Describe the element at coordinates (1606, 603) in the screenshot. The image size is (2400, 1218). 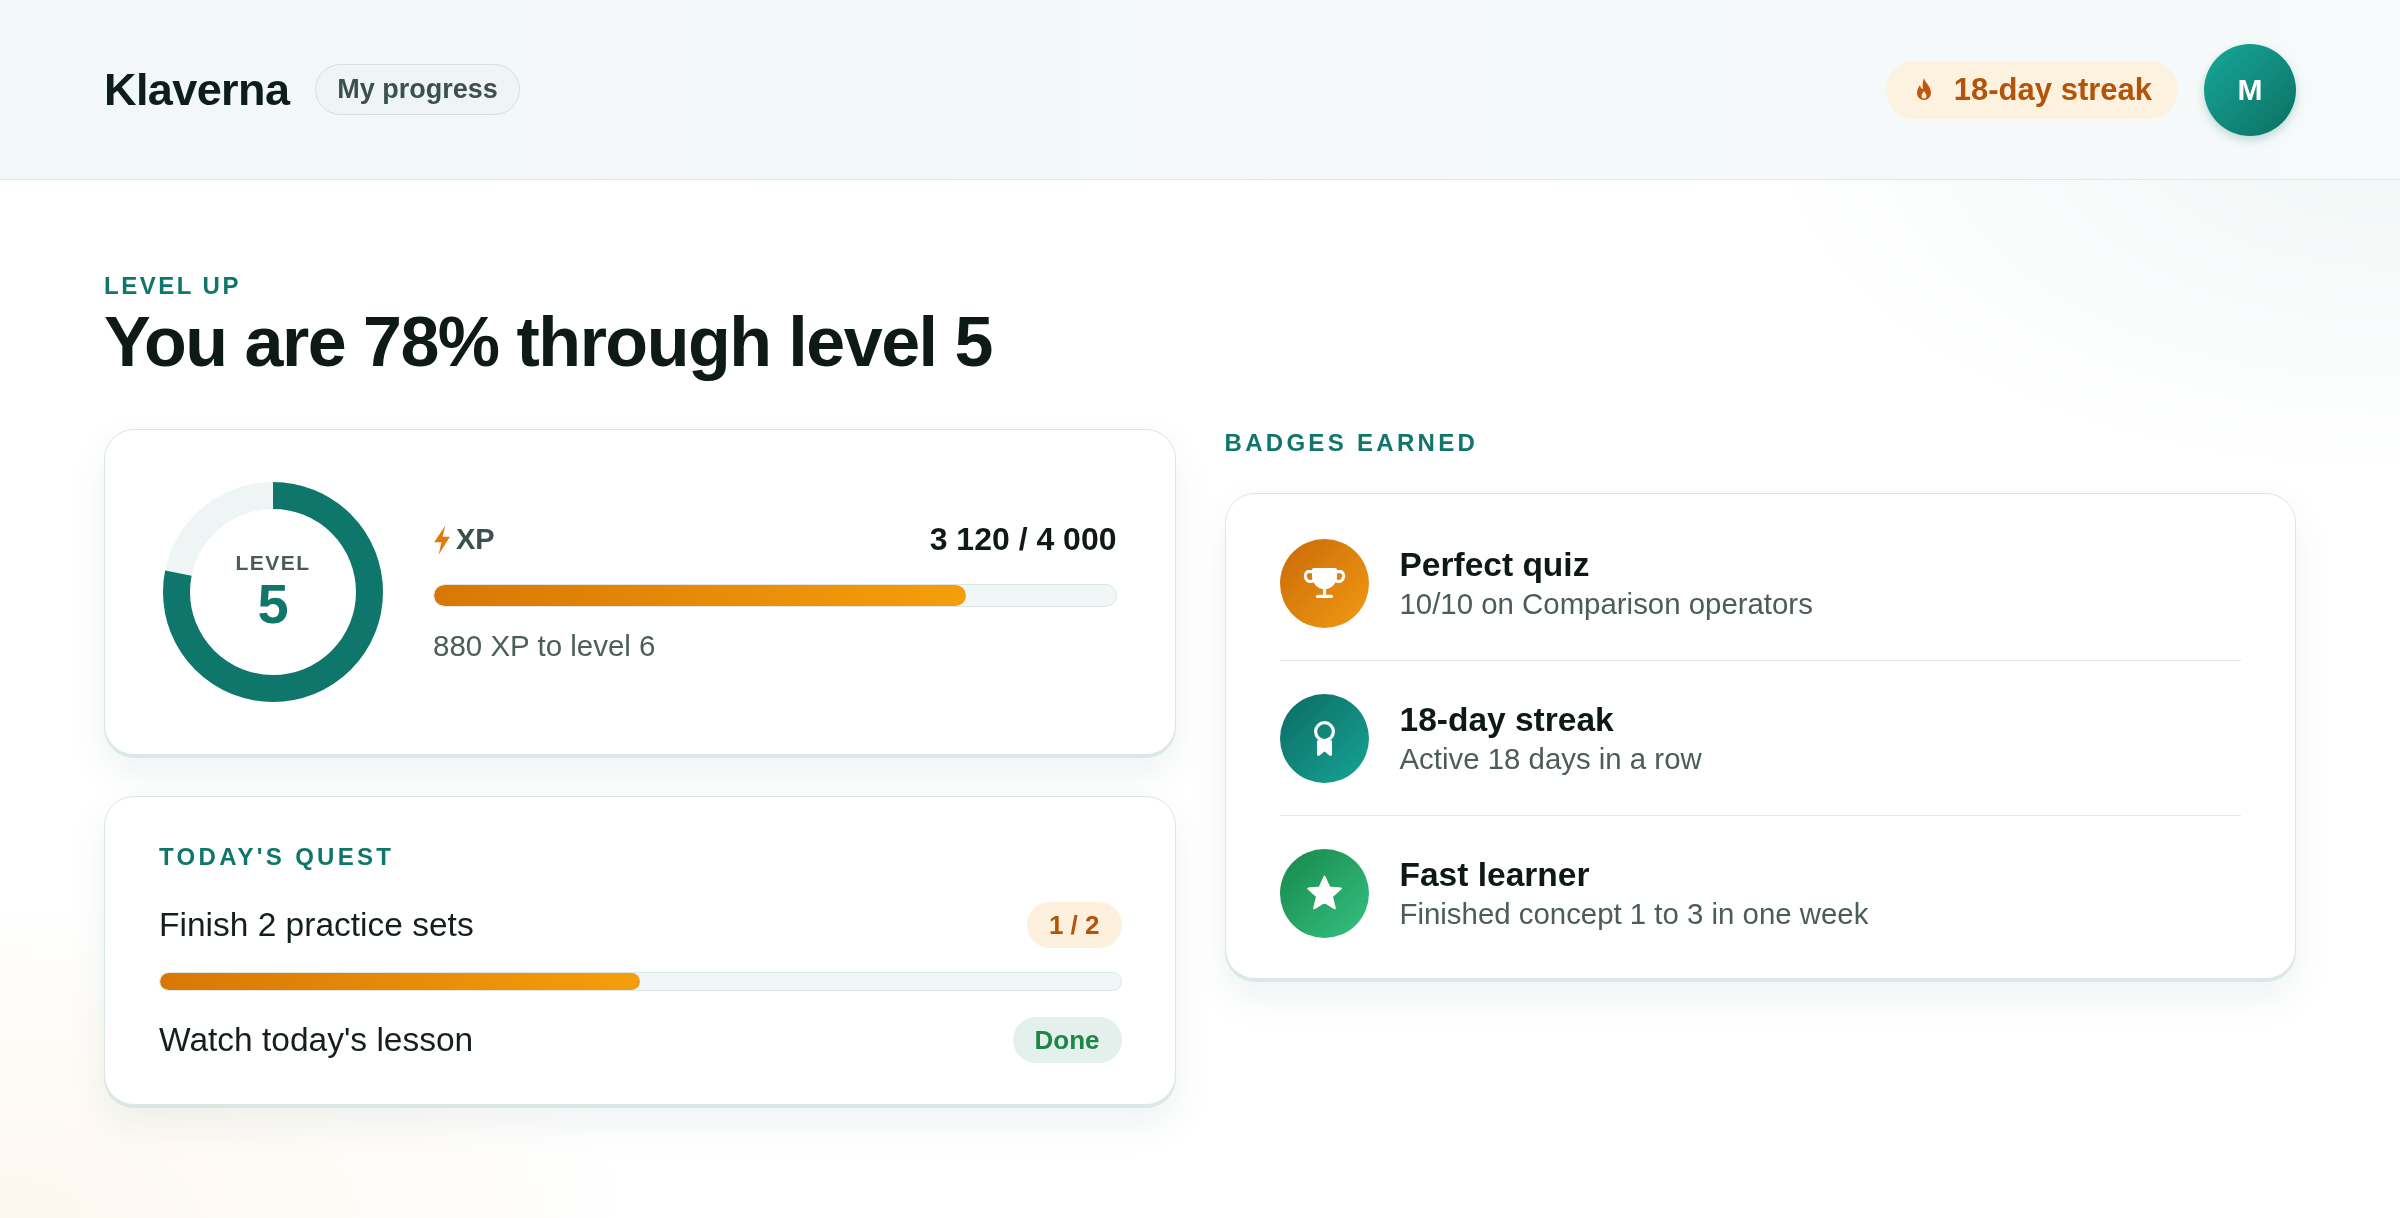
I see `badge-description: 10/10 on Comparison operators` at that location.